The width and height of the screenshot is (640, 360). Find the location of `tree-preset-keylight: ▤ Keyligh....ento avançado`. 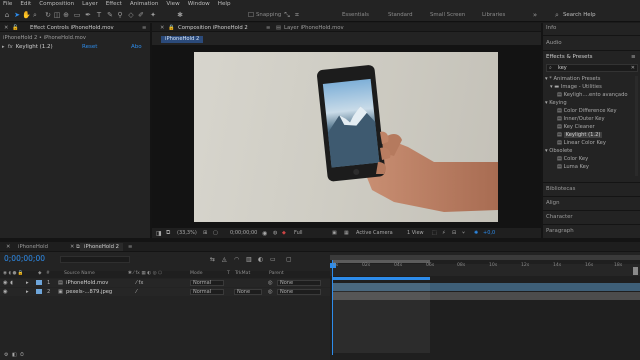

tree-preset-keylight: ▤ Keyligh....ento avançado is located at coordinates (592, 95).